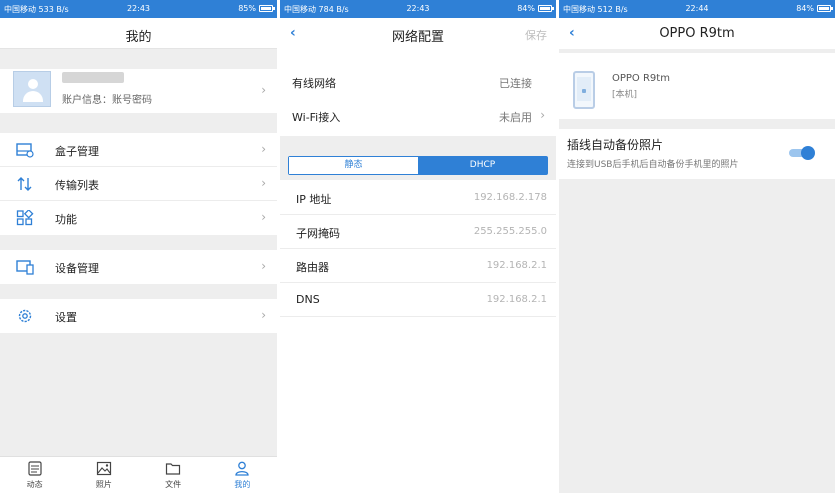  I want to click on page-title: 我的, so click(138, 37).